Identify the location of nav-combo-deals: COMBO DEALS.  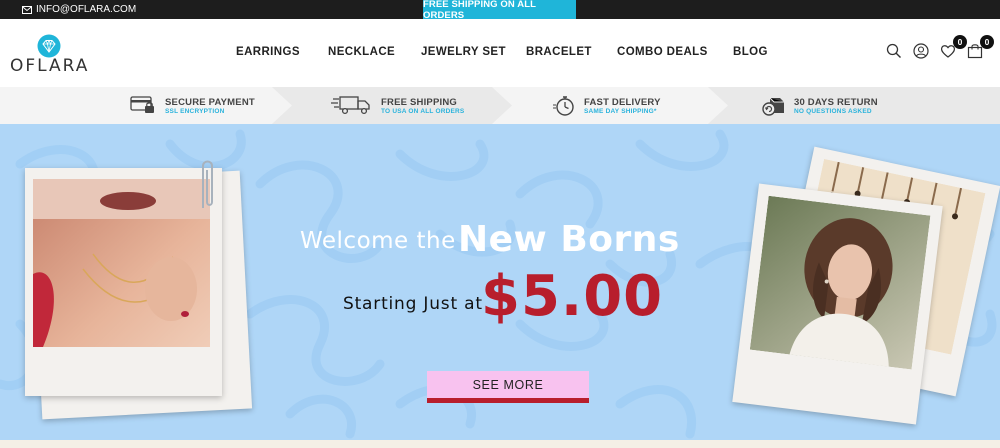
(662, 52).